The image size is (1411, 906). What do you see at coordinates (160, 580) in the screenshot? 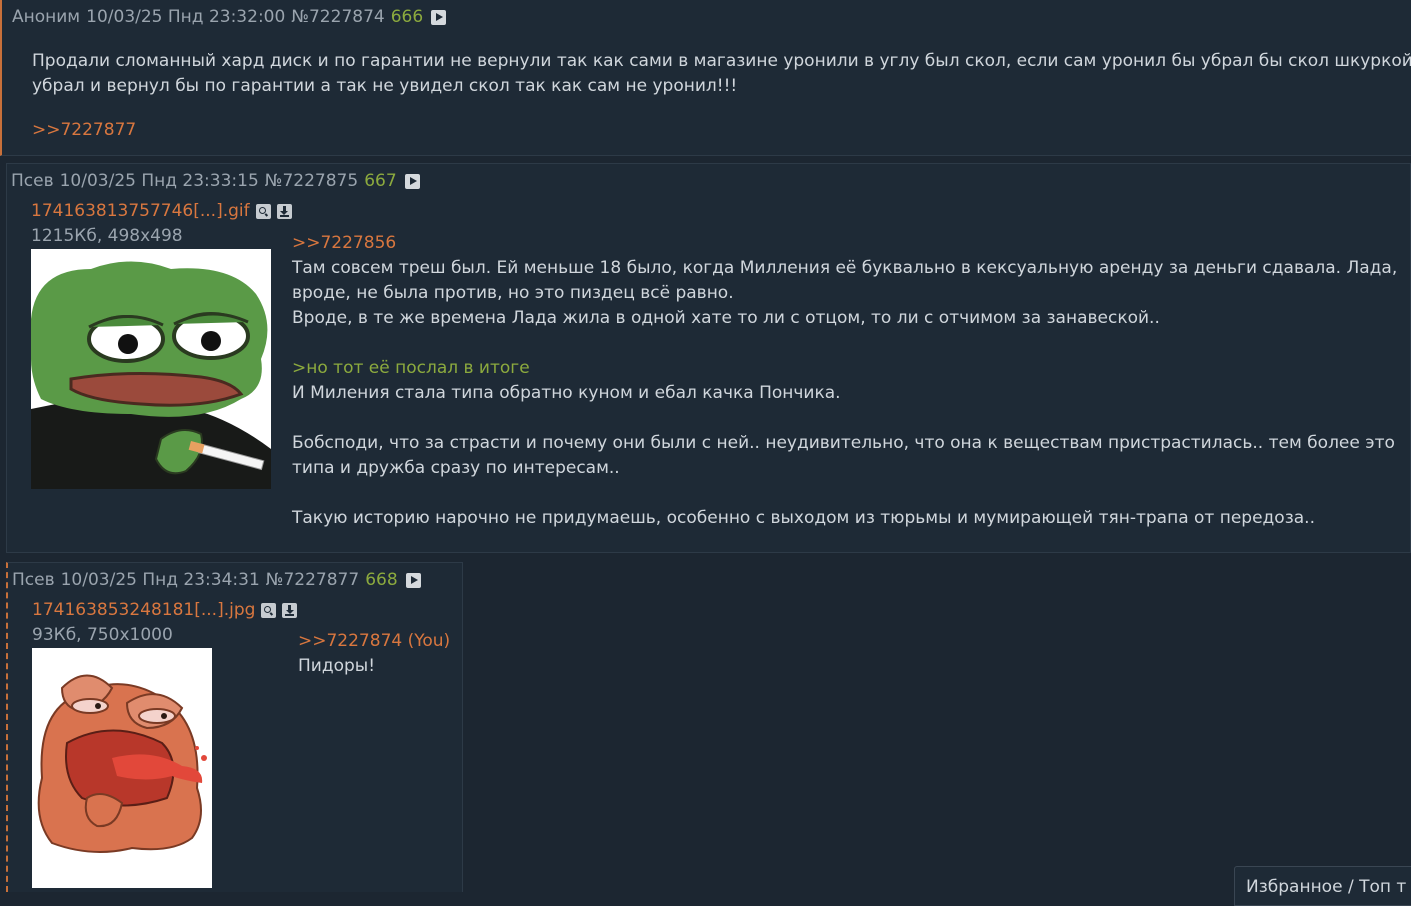
I see `post-date: 10/03/25 Пнд 23:34:31` at bounding box center [160, 580].